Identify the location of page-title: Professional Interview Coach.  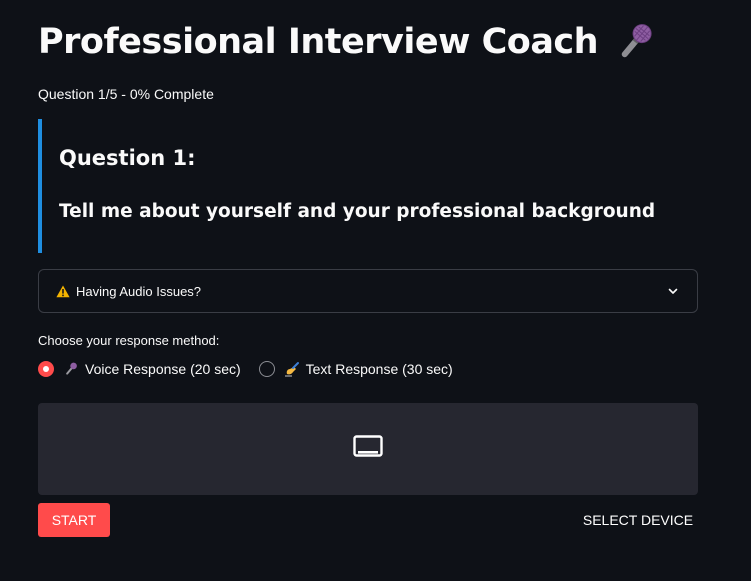
(348, 42).